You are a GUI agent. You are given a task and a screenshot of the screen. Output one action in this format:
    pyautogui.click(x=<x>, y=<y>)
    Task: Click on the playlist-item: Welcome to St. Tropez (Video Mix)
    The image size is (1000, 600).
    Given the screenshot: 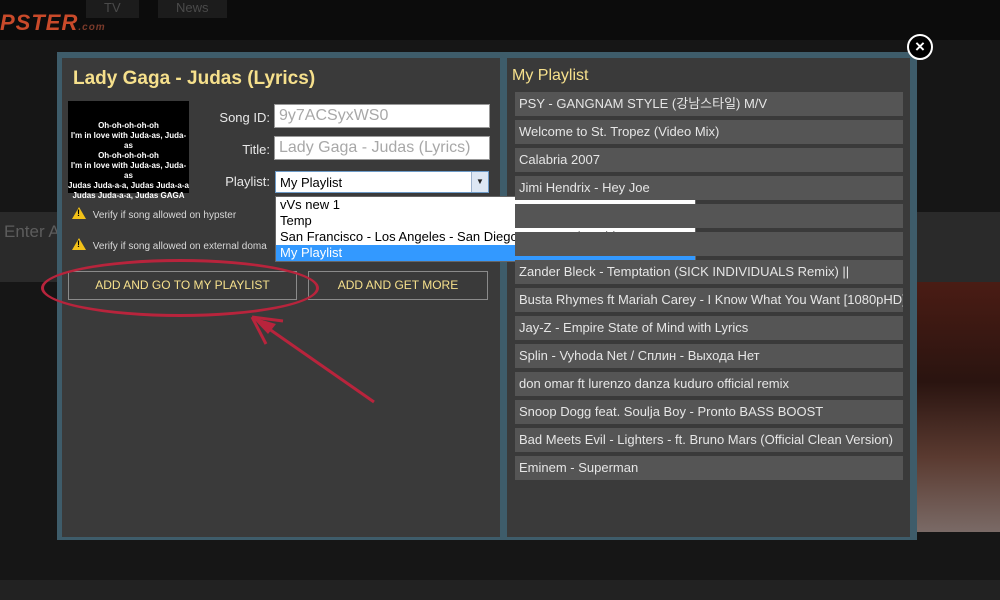 What is the action you would take?
    pyautogui.click(x=709, y=132)
    